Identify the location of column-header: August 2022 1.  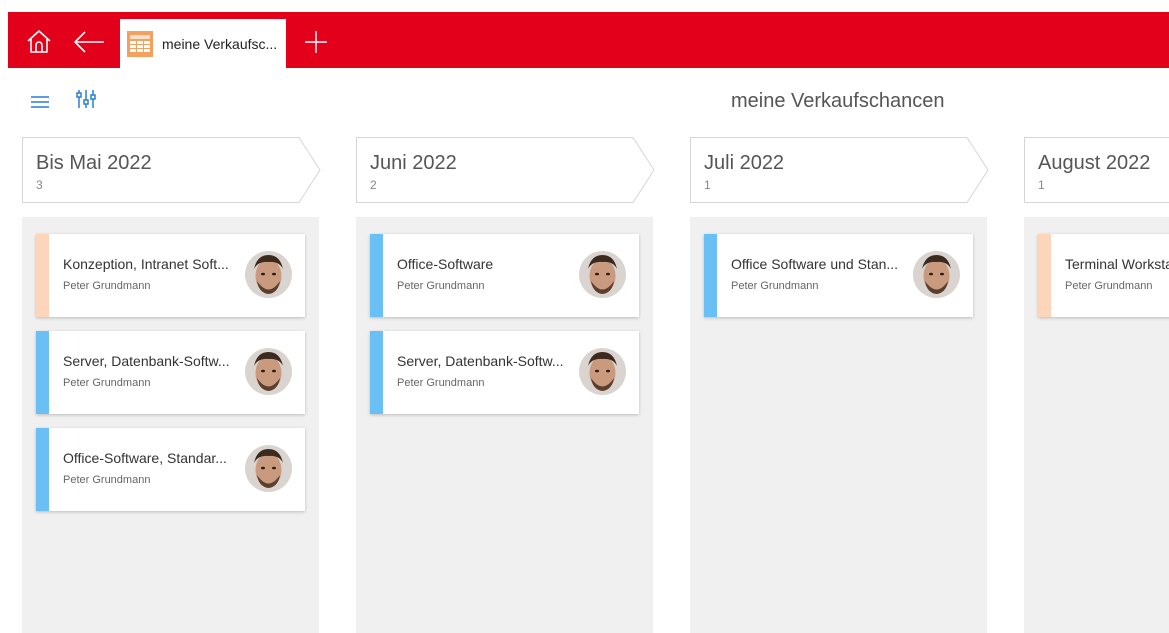
(1096, 170).